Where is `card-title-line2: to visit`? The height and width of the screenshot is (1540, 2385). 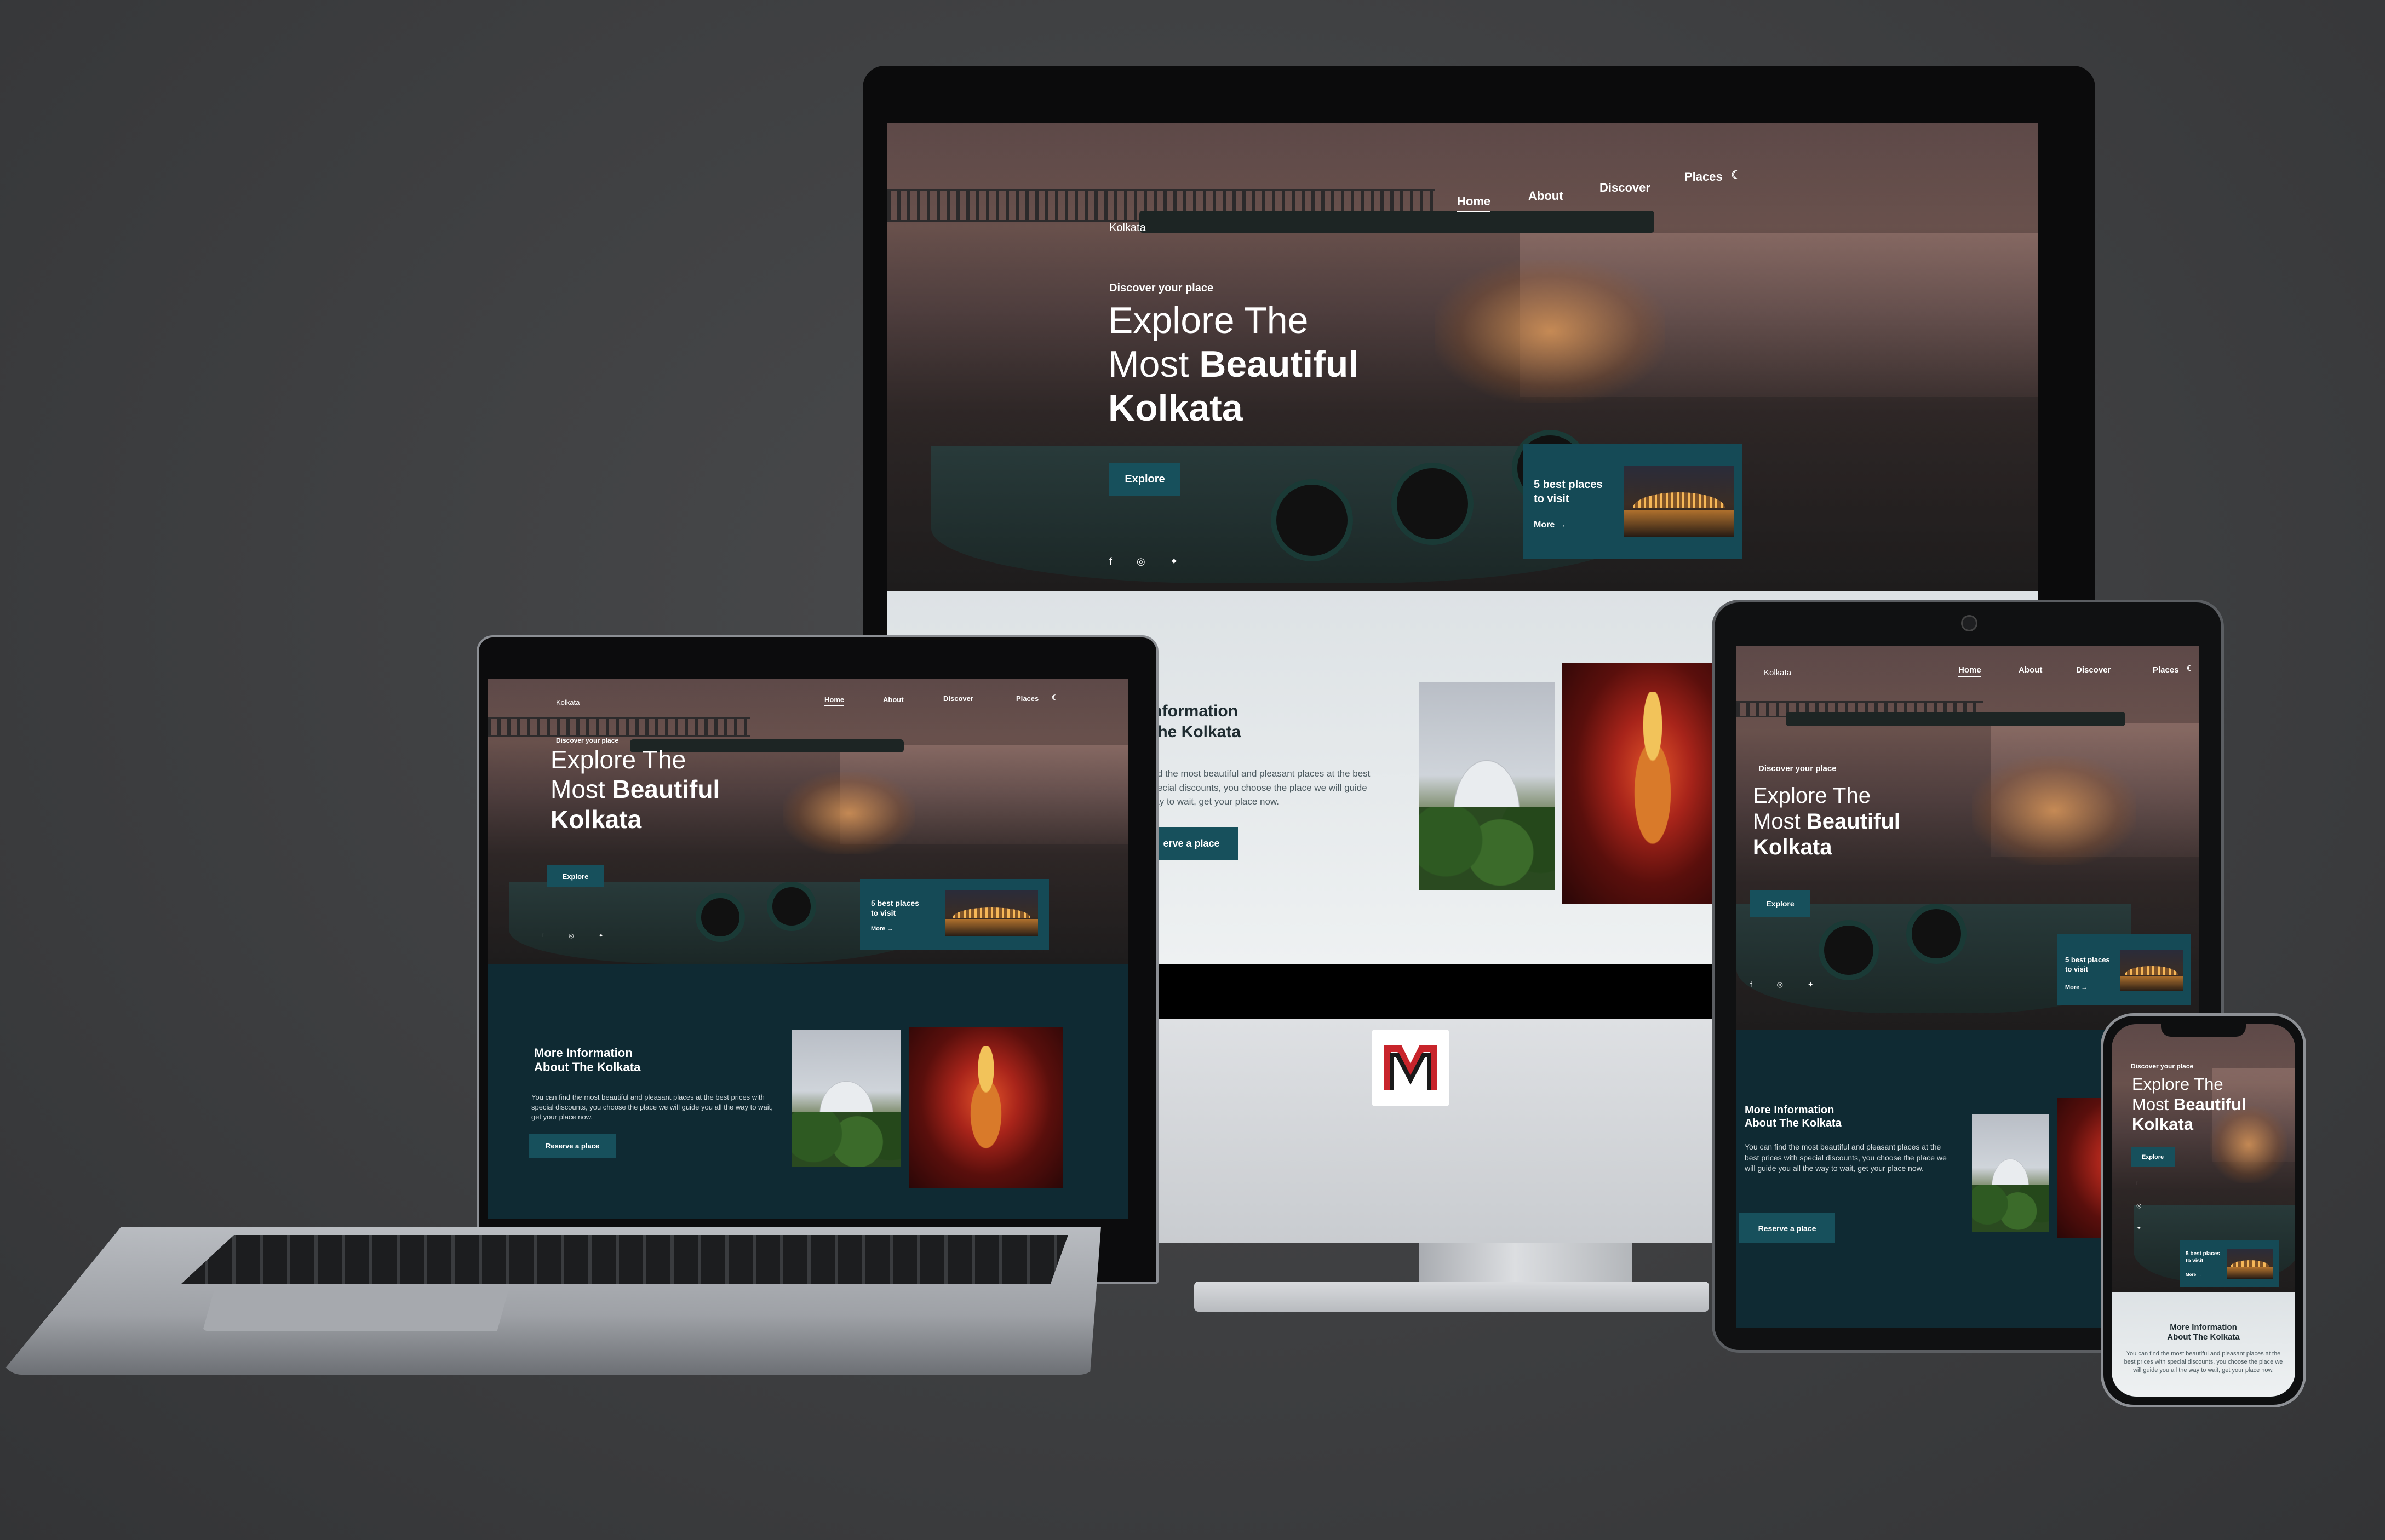
card-title-line2: to visit is located at coordinates (1551, 499).